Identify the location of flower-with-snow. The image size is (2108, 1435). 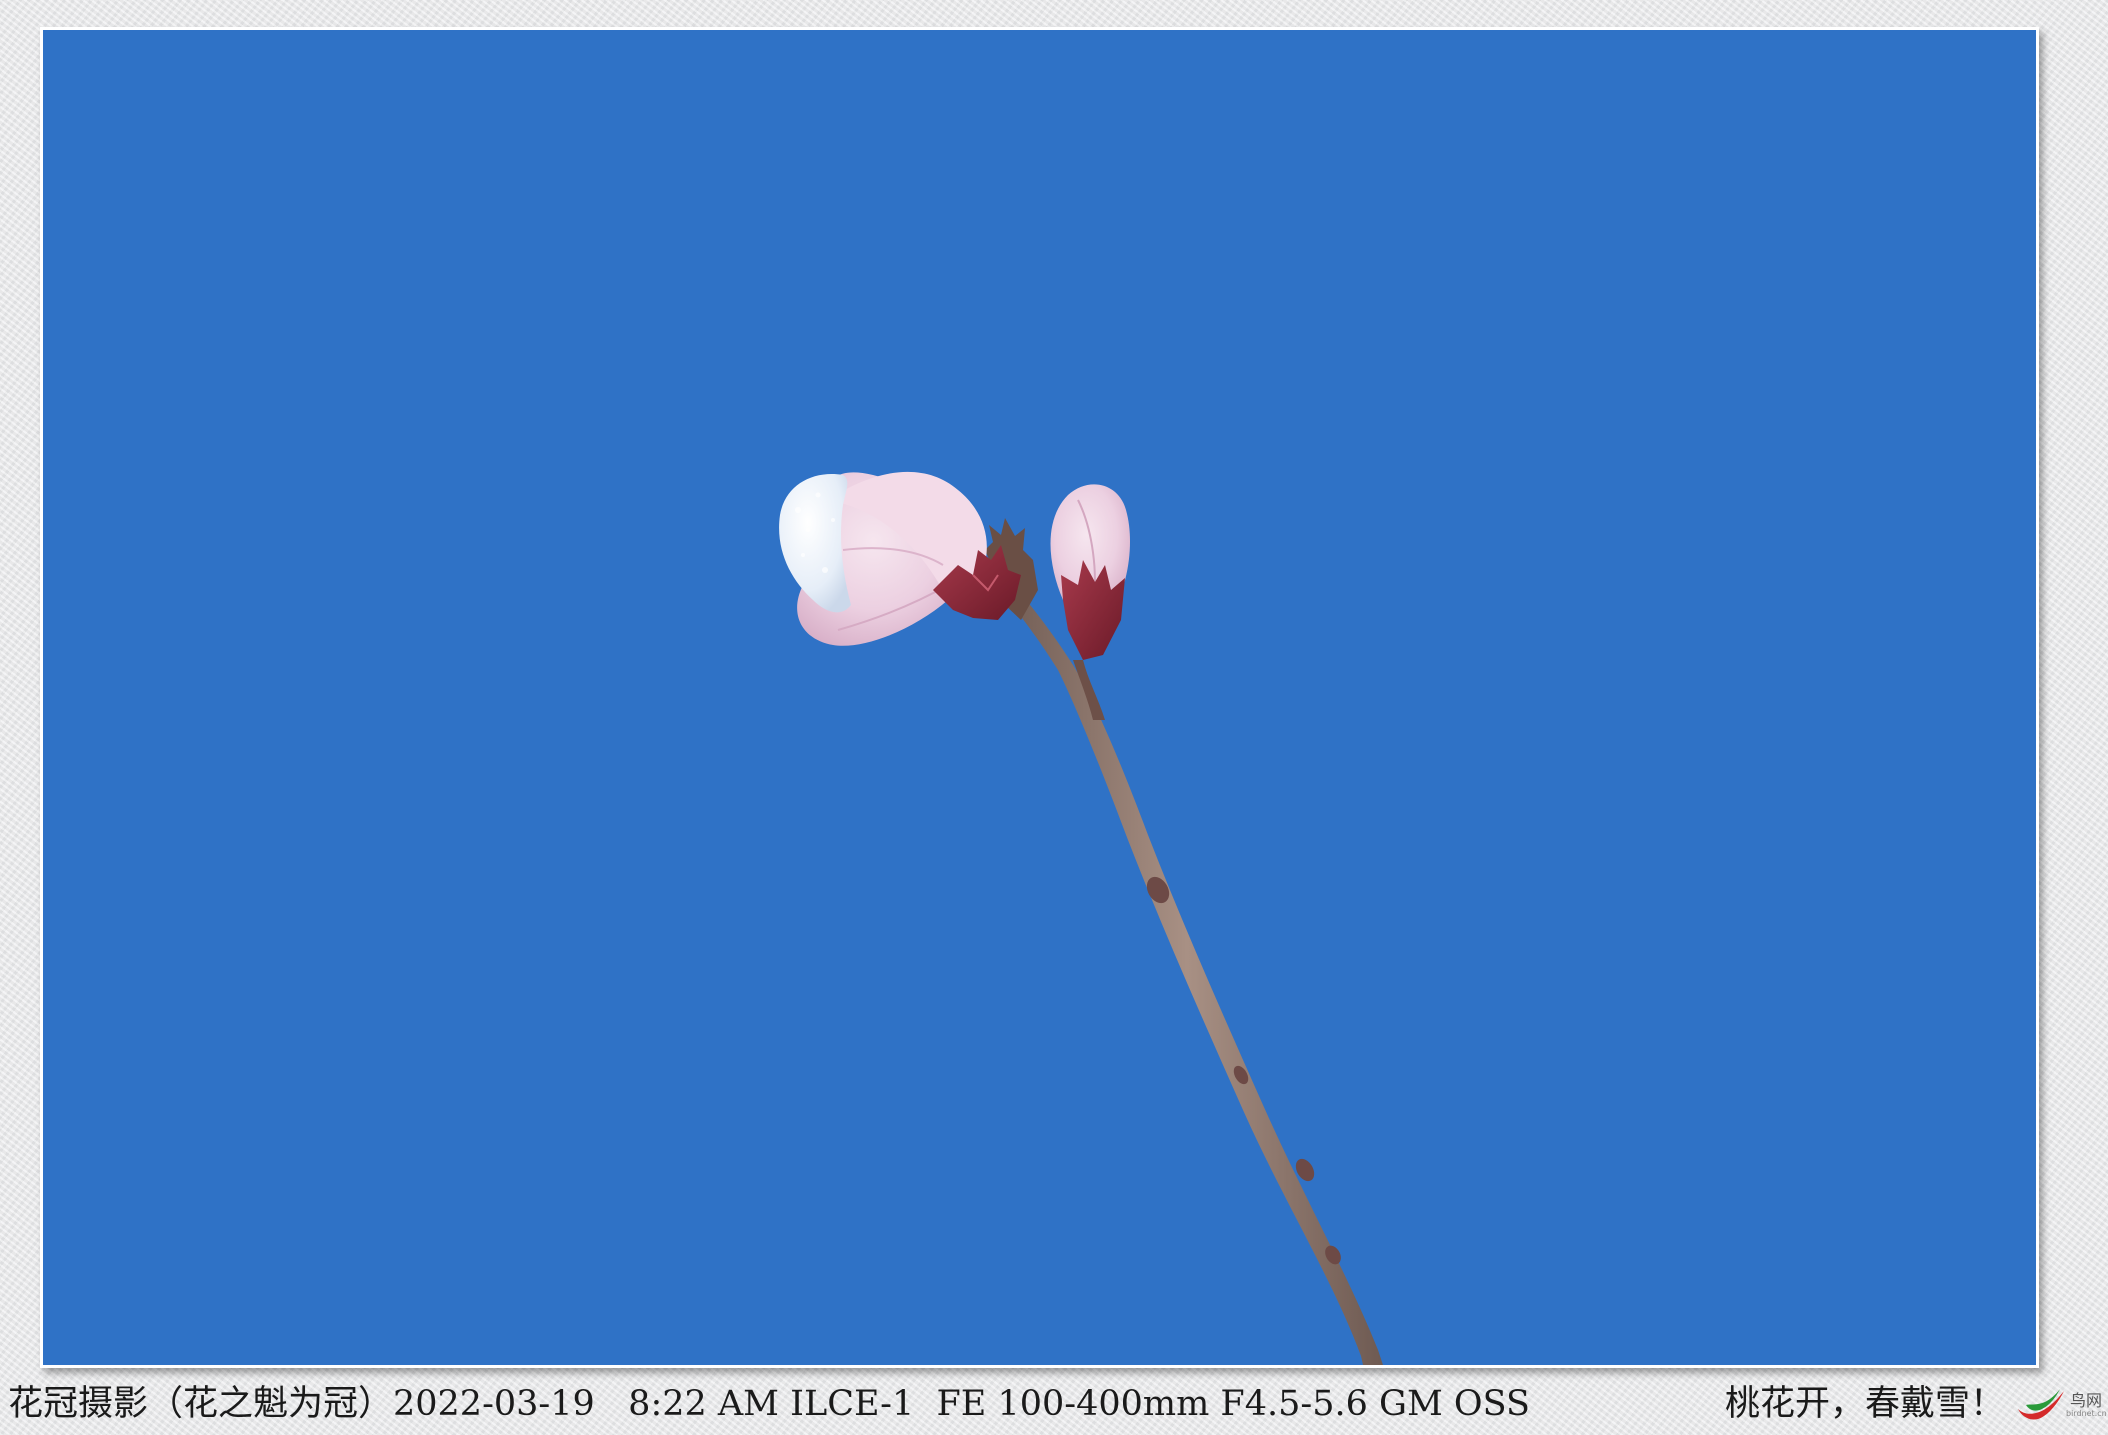
(900, 558).